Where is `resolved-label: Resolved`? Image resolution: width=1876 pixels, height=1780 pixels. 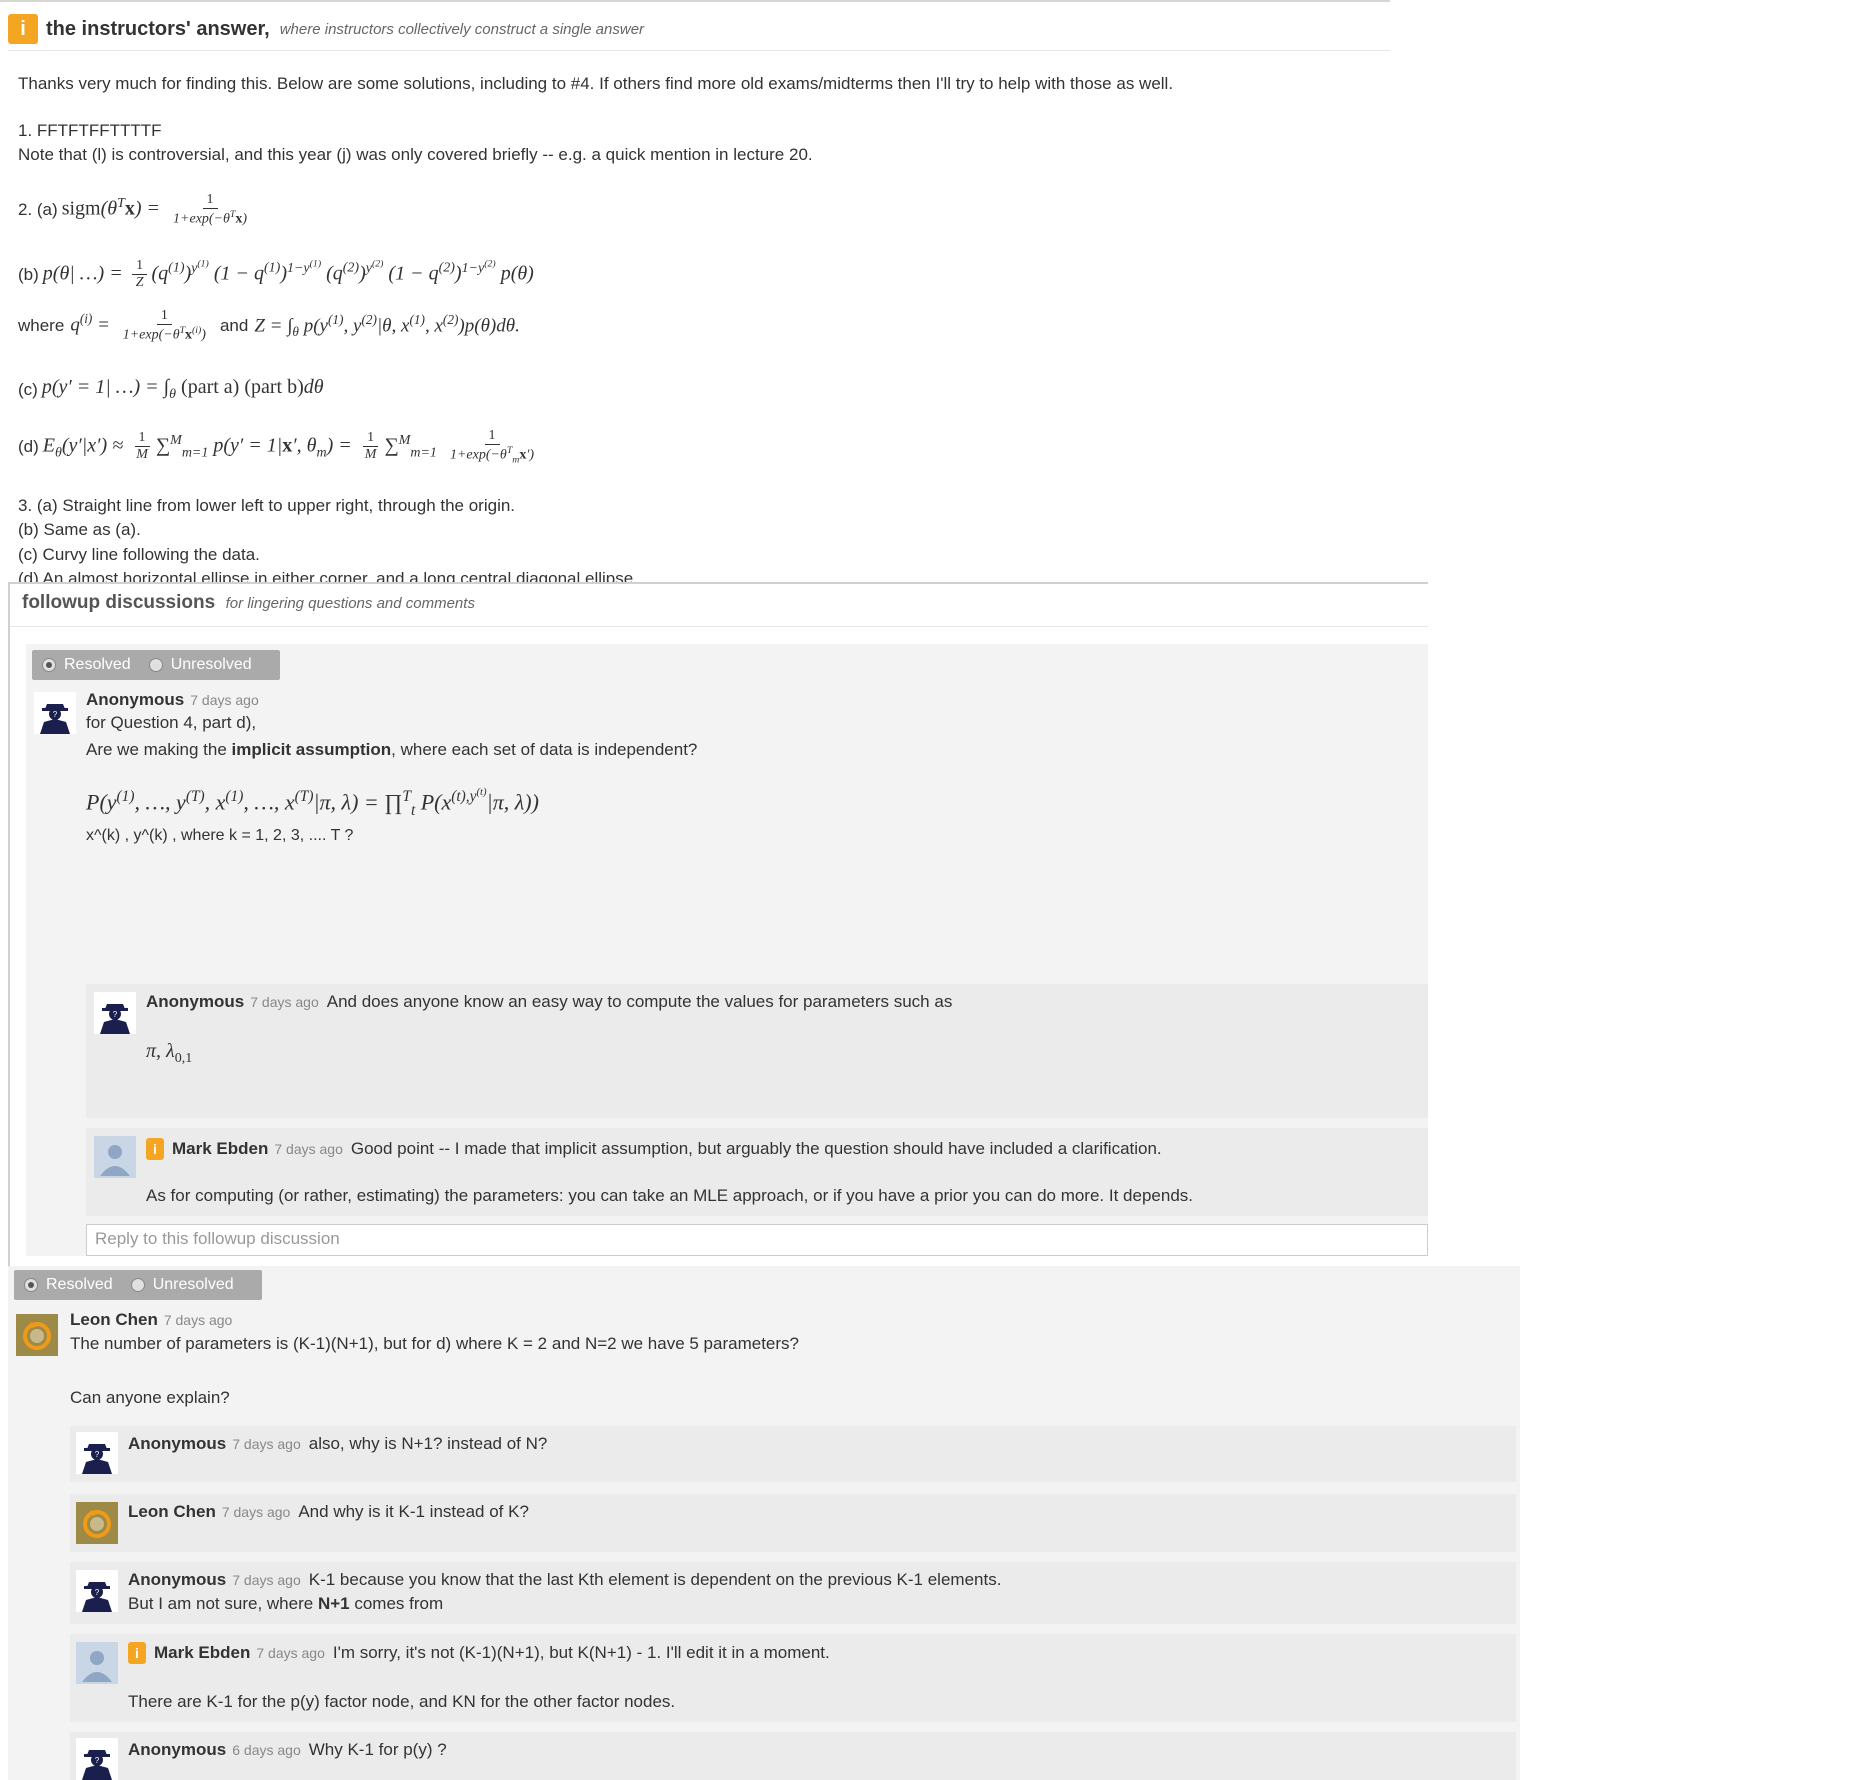 resolved-label: Resolved is located at coordinates (79, 1284).